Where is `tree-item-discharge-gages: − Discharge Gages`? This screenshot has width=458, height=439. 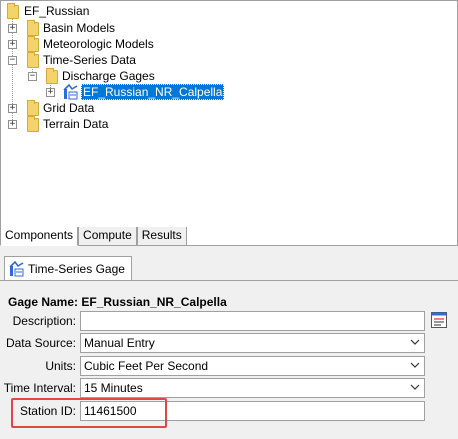 tree-item-discharge-gages: − Discharge Gages is located at coordinates (111, 76).